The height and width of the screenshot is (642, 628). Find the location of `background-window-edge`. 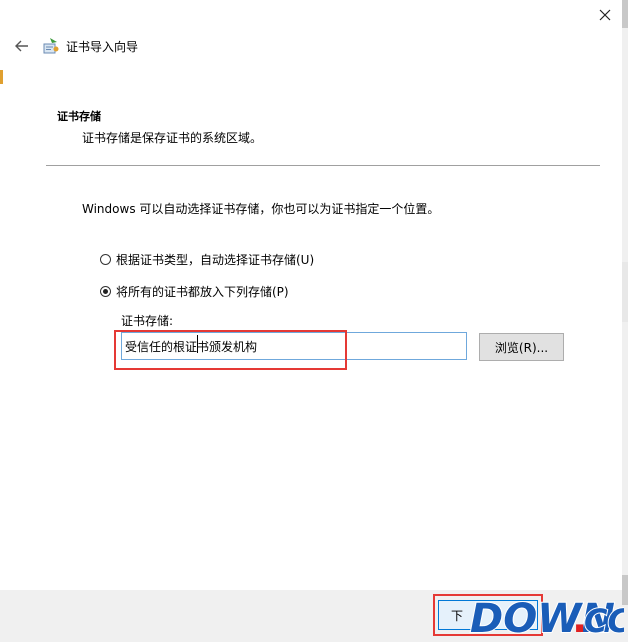

background-window-edge is located at coordinates (1, 77).